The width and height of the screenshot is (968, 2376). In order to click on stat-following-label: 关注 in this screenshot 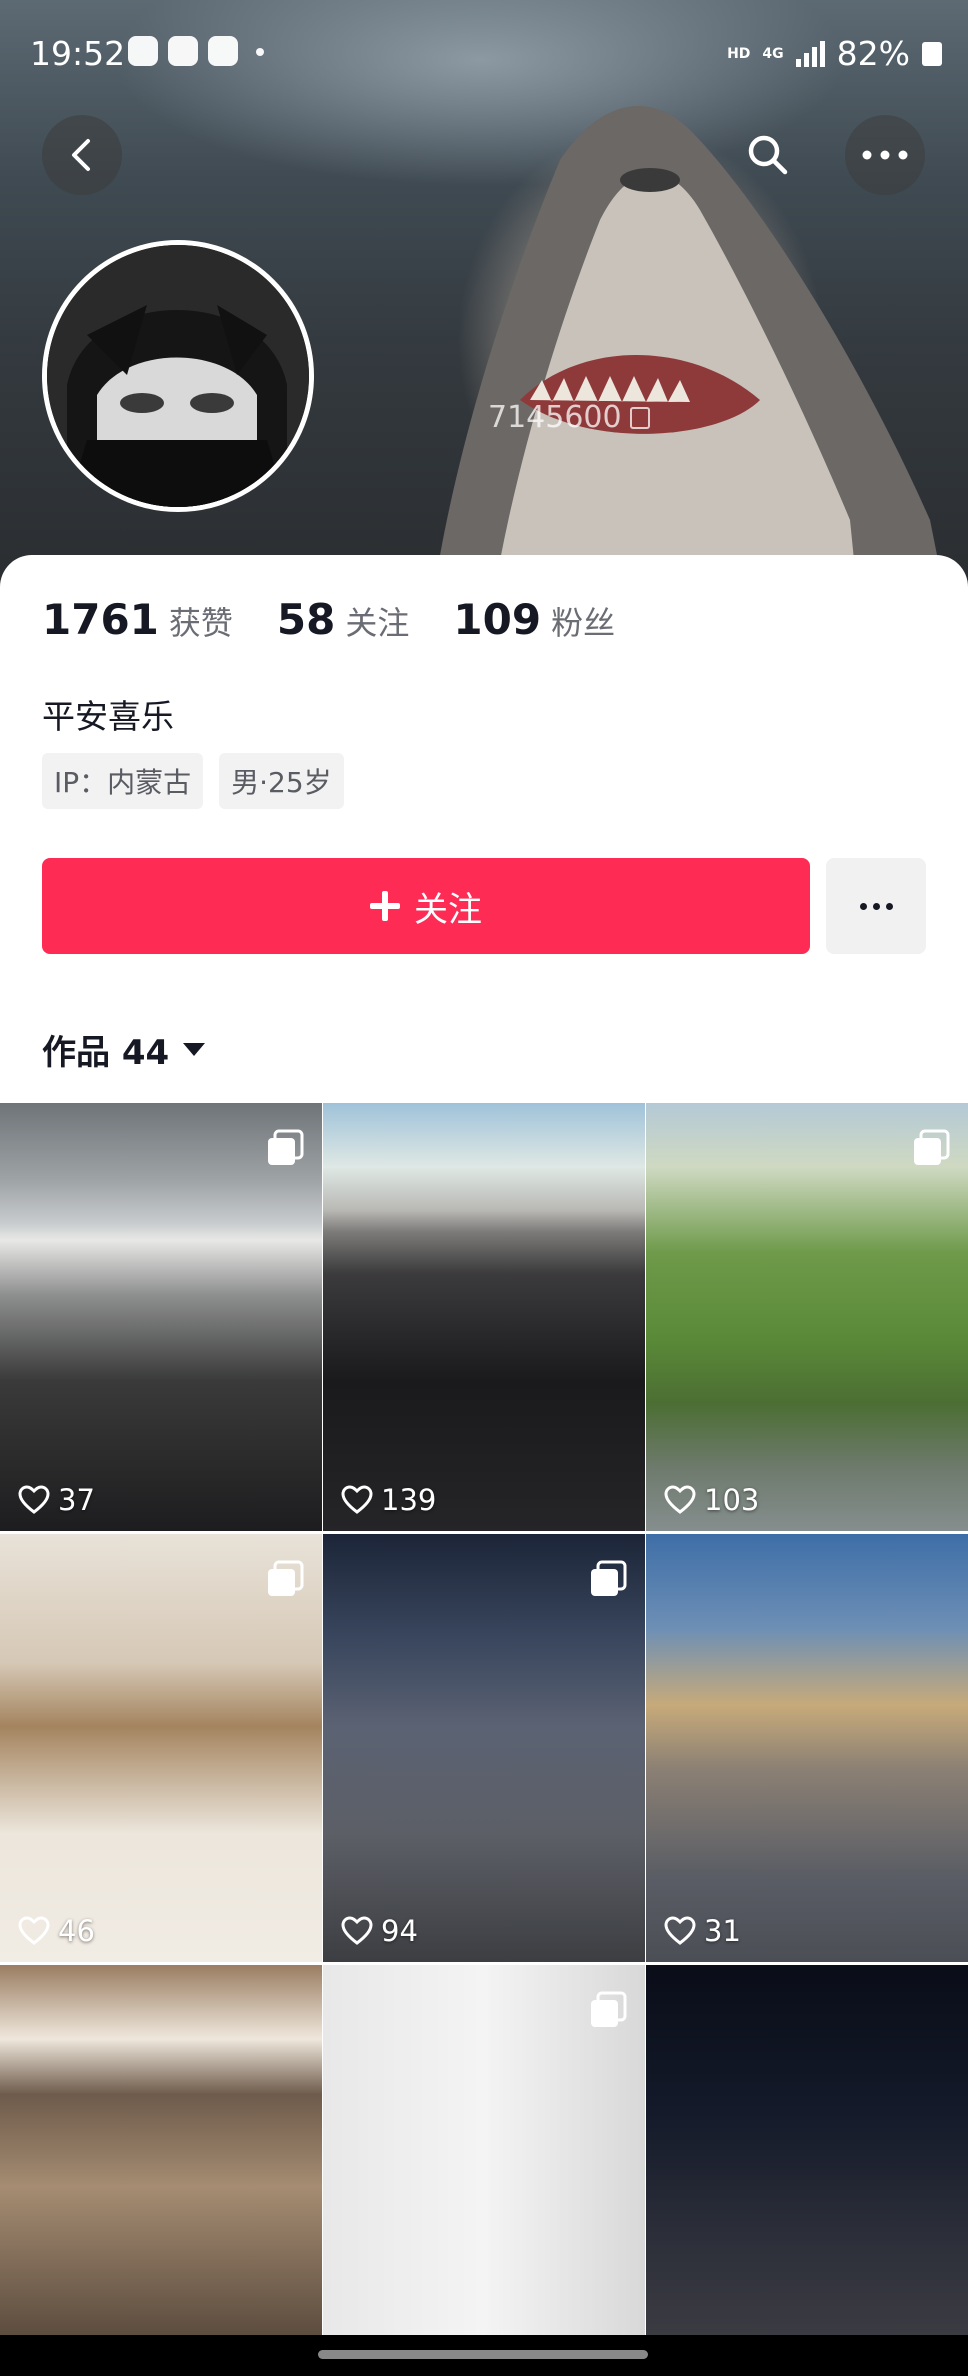, I will do `click(377, 623)`.